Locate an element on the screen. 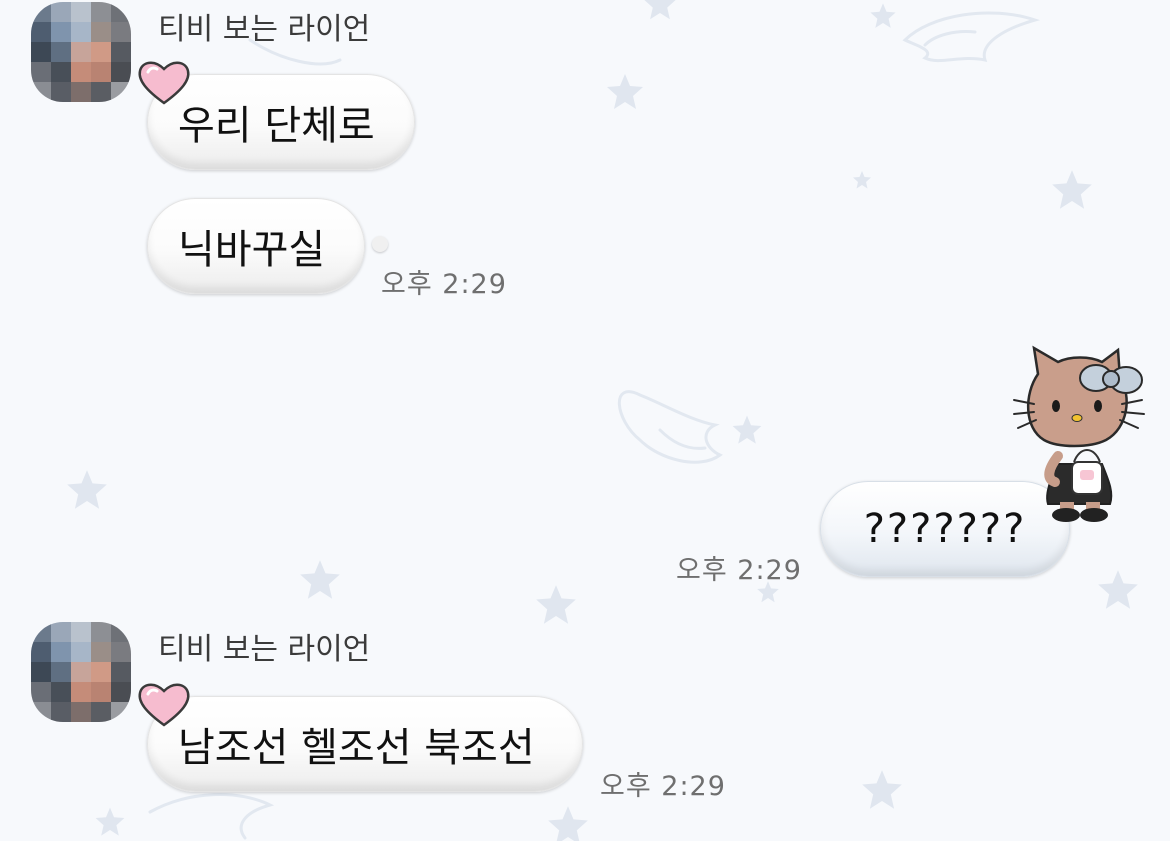 This screenshot has height=841, width=1170. message-bubble: 남조선 헬조선 북조선 is located at coordinates (365, 744).